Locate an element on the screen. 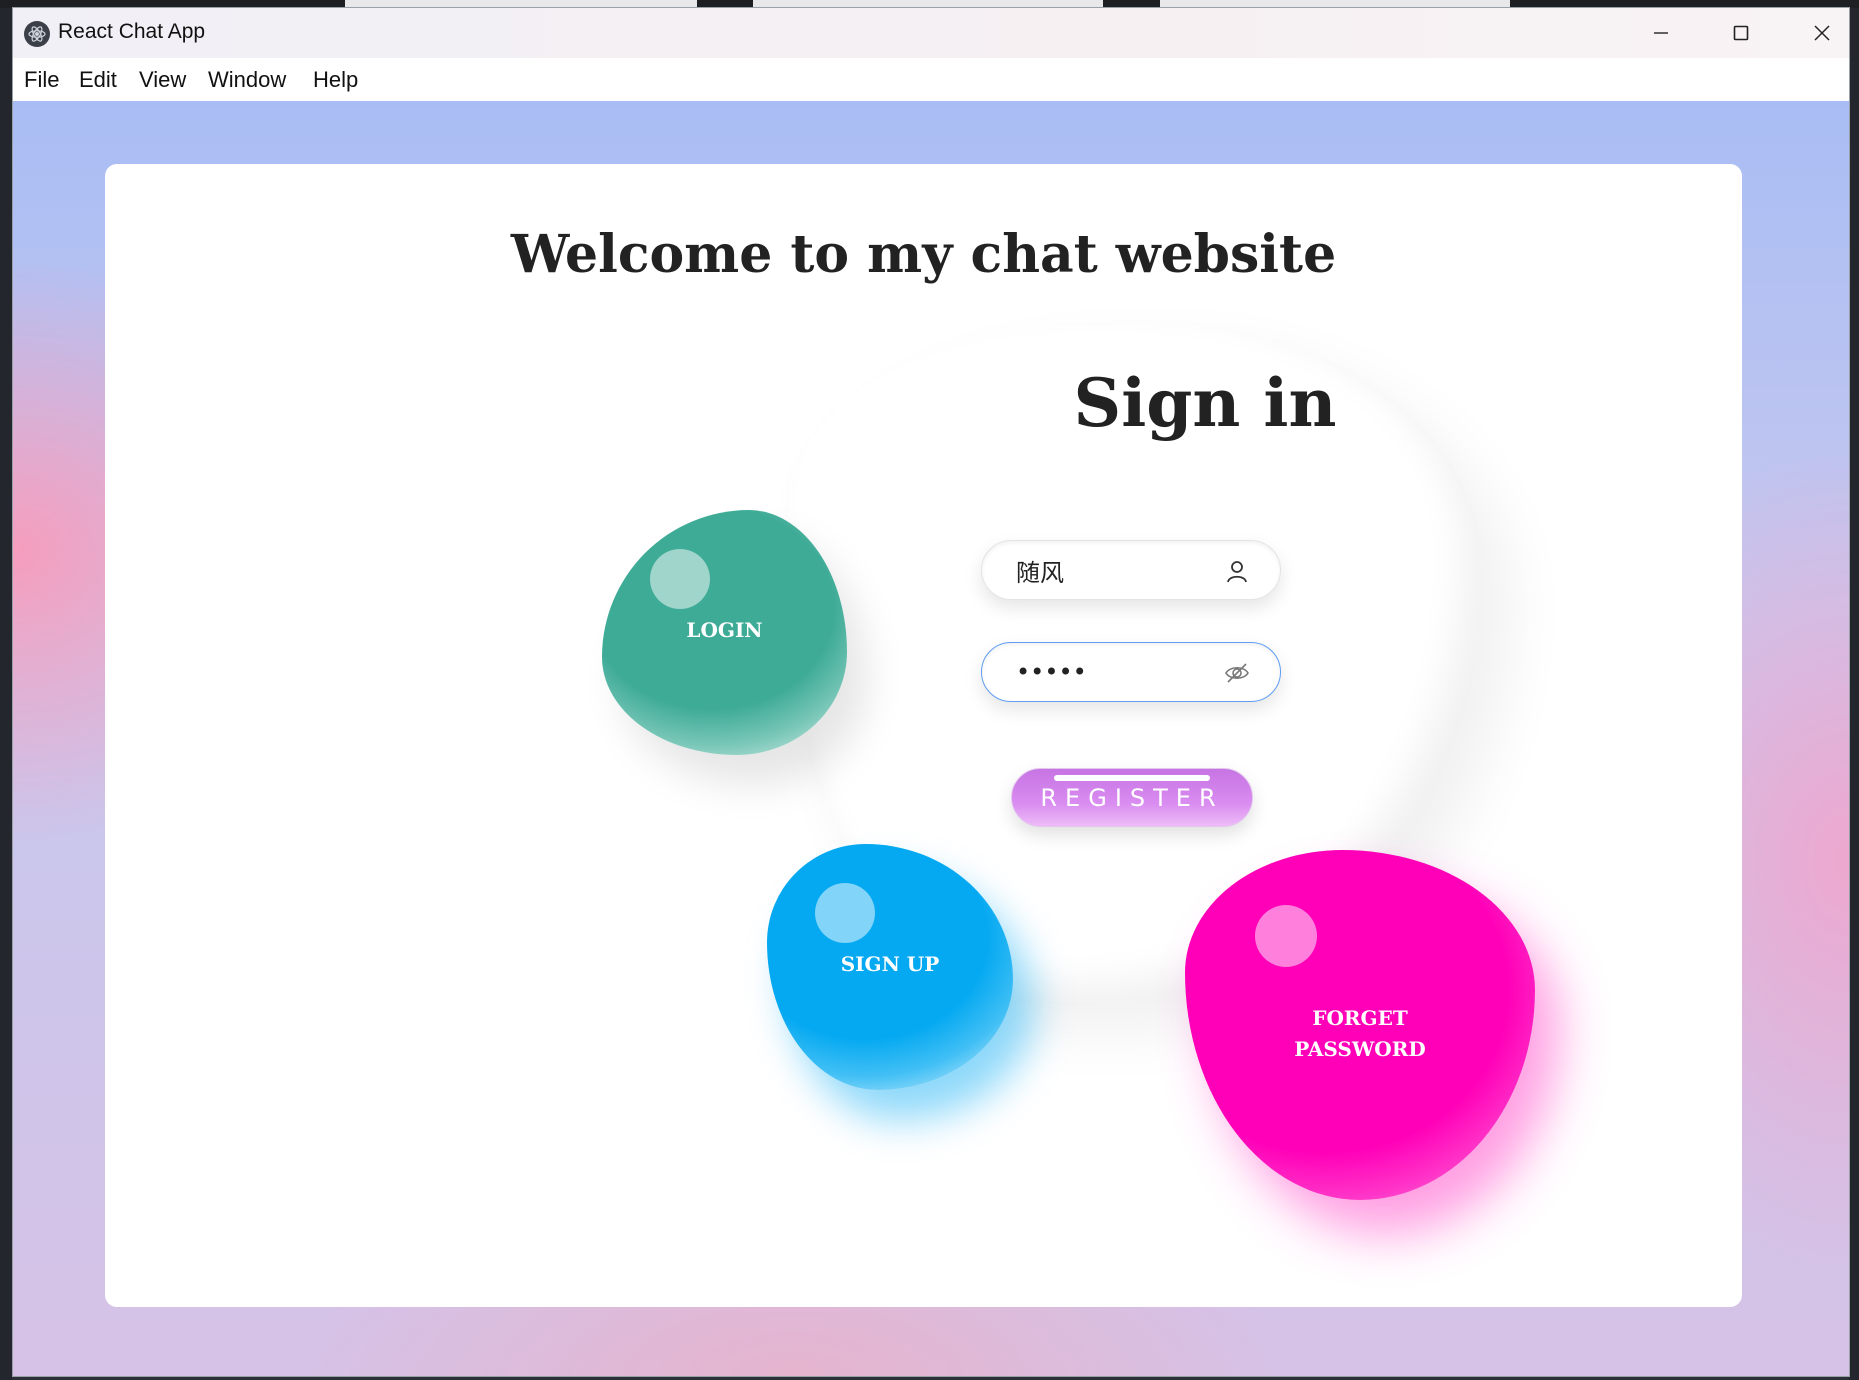 This screenshot has width=1859, height=1380. forget-password-bubble-button: FORGET PASSWORD is located at coordinates (1360, 1025).